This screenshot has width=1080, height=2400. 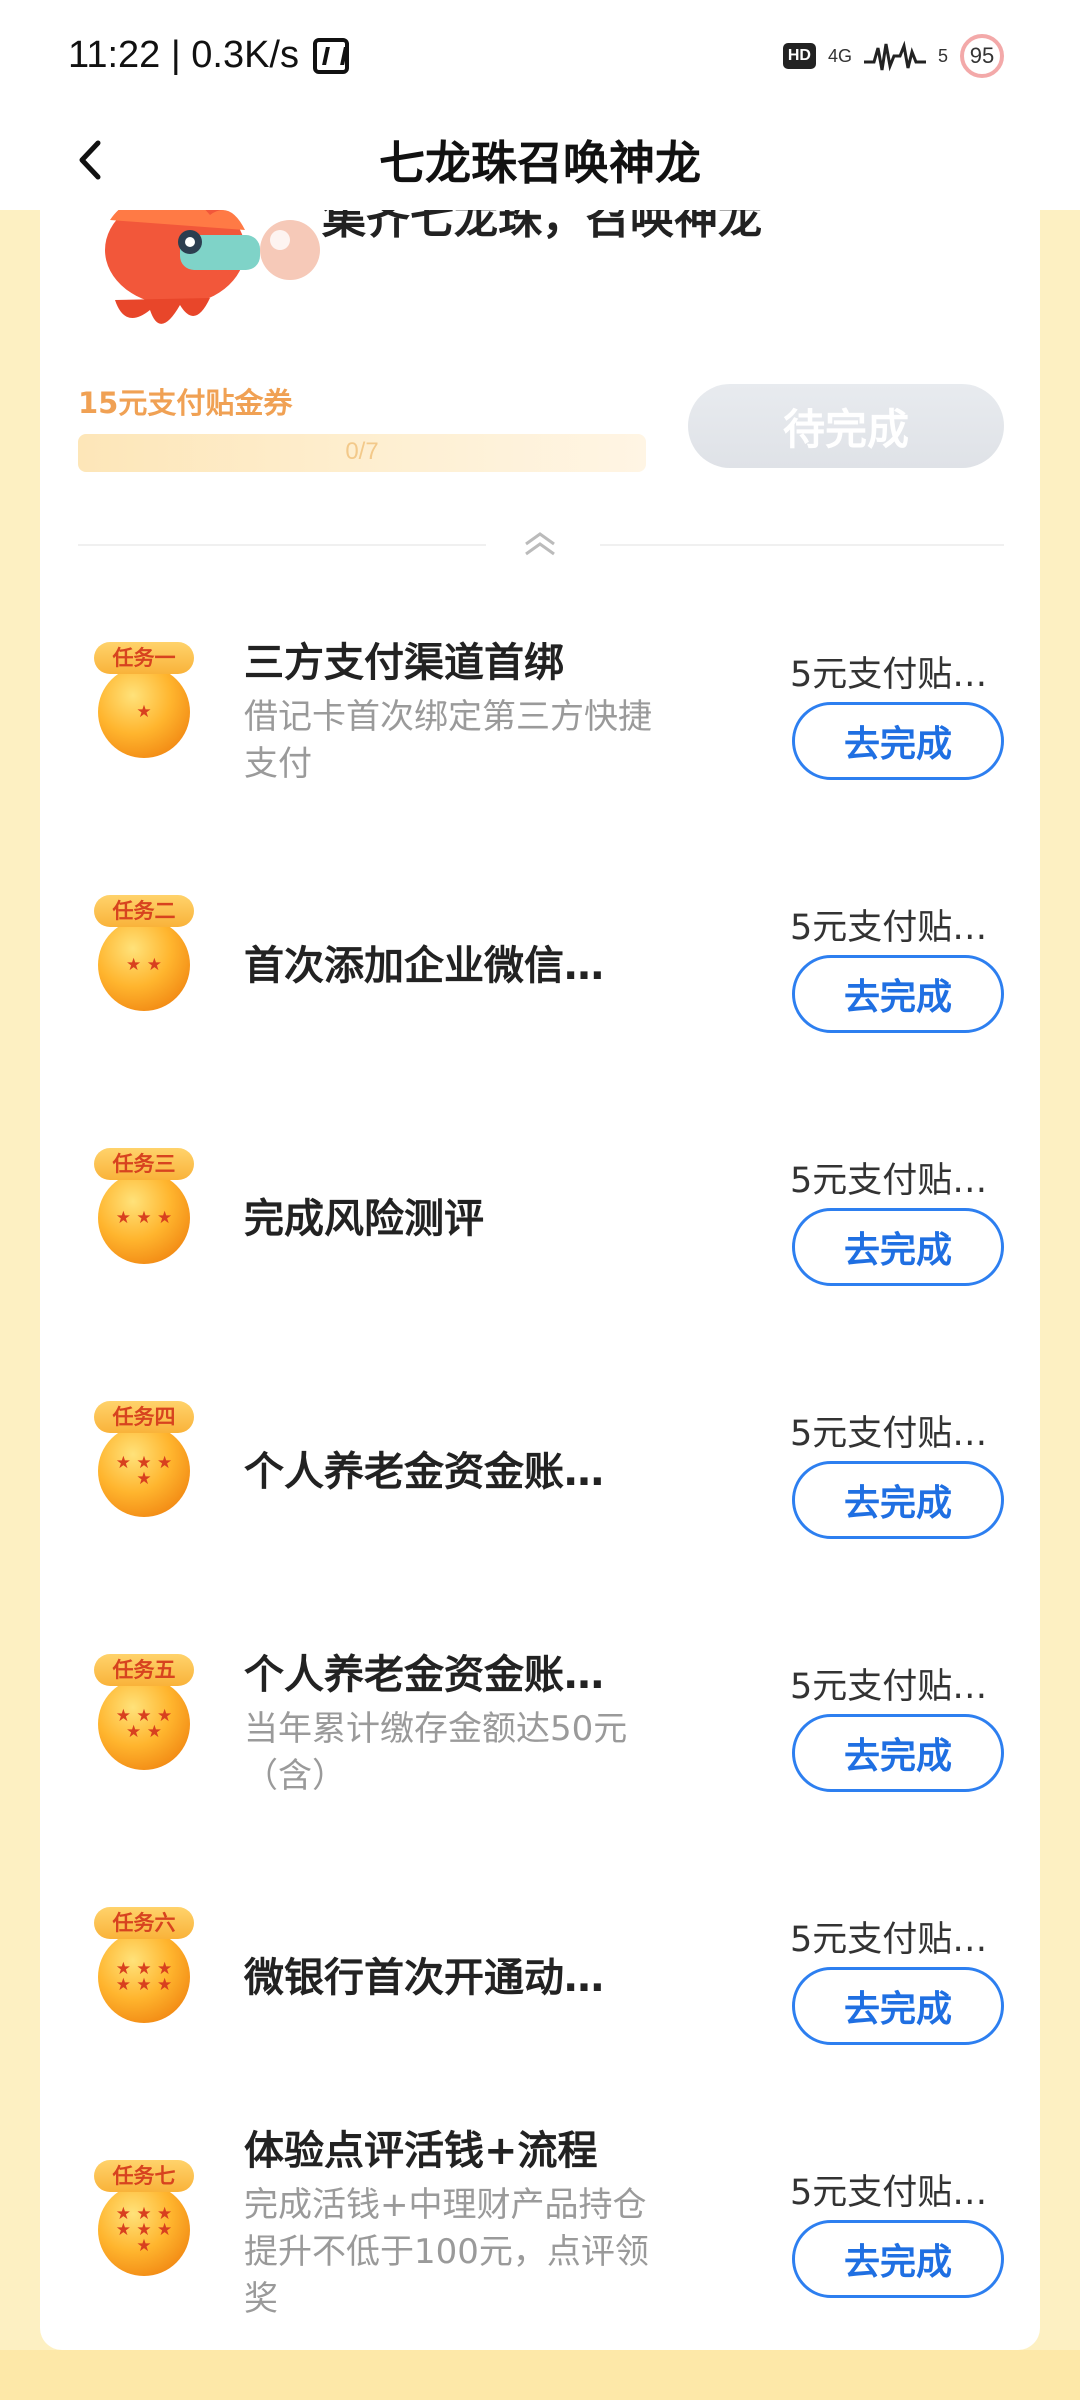 What do you see at coordinates (540, 1495) in the screenshot?
I see `task-row: ★ ★ ★ ★ 任务四 个人养老金资金账… 5元支付贴… 去完成` at bounding box center [540, 1495].